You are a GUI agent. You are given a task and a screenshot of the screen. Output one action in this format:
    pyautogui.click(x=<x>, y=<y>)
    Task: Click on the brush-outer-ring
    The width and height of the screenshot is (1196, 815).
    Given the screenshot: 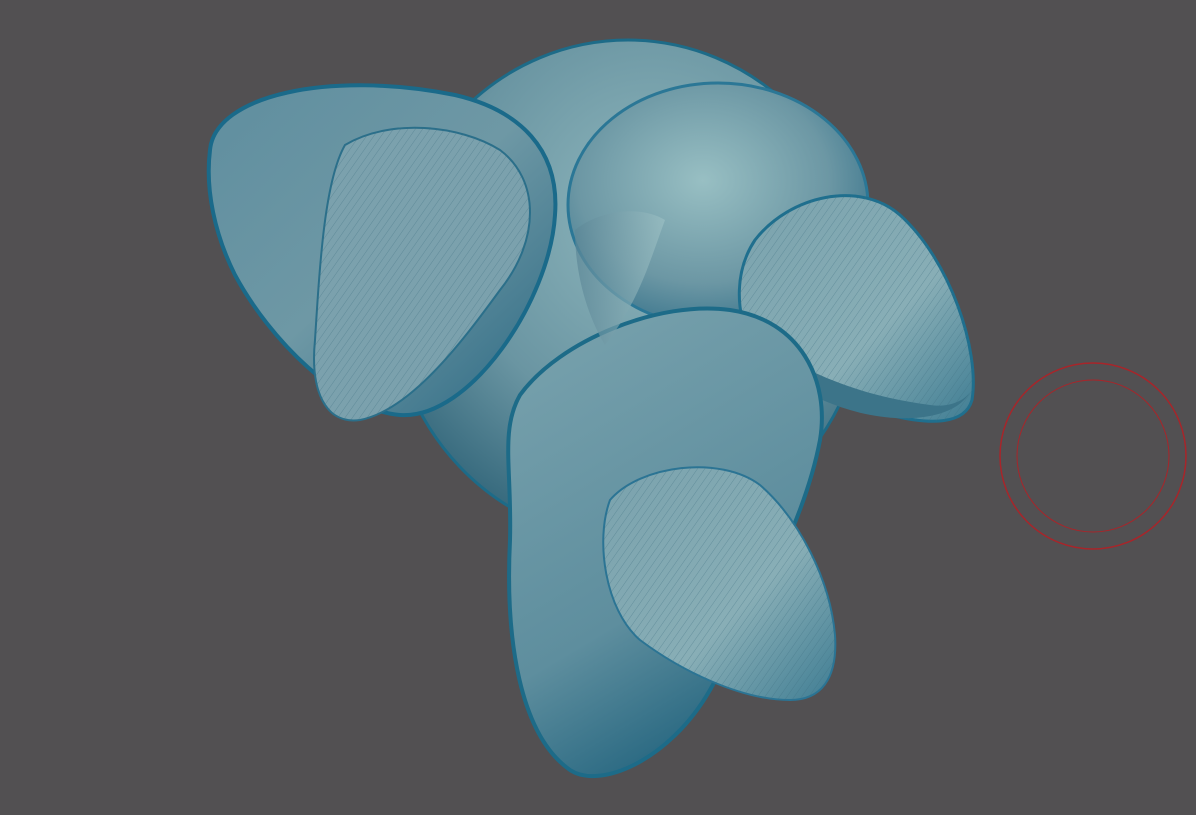 What is the action you would take?
    pyautogui.click(x=1093, y=456)
    